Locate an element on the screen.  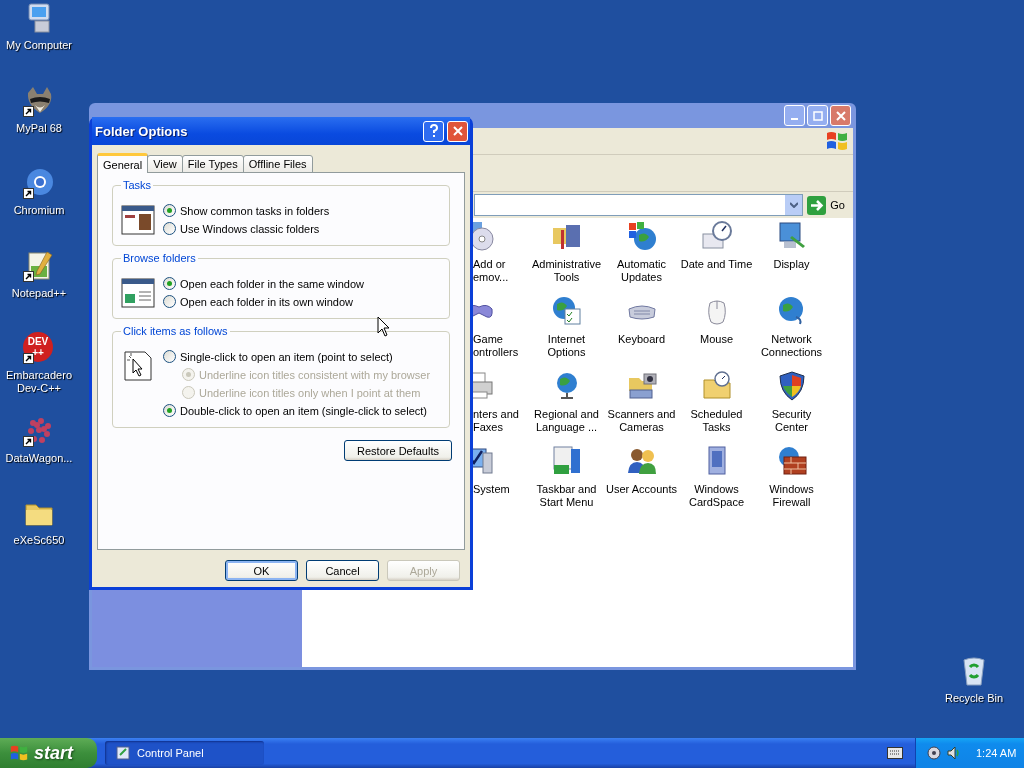
item-label: Security Center is located at coordinates (791, 421).